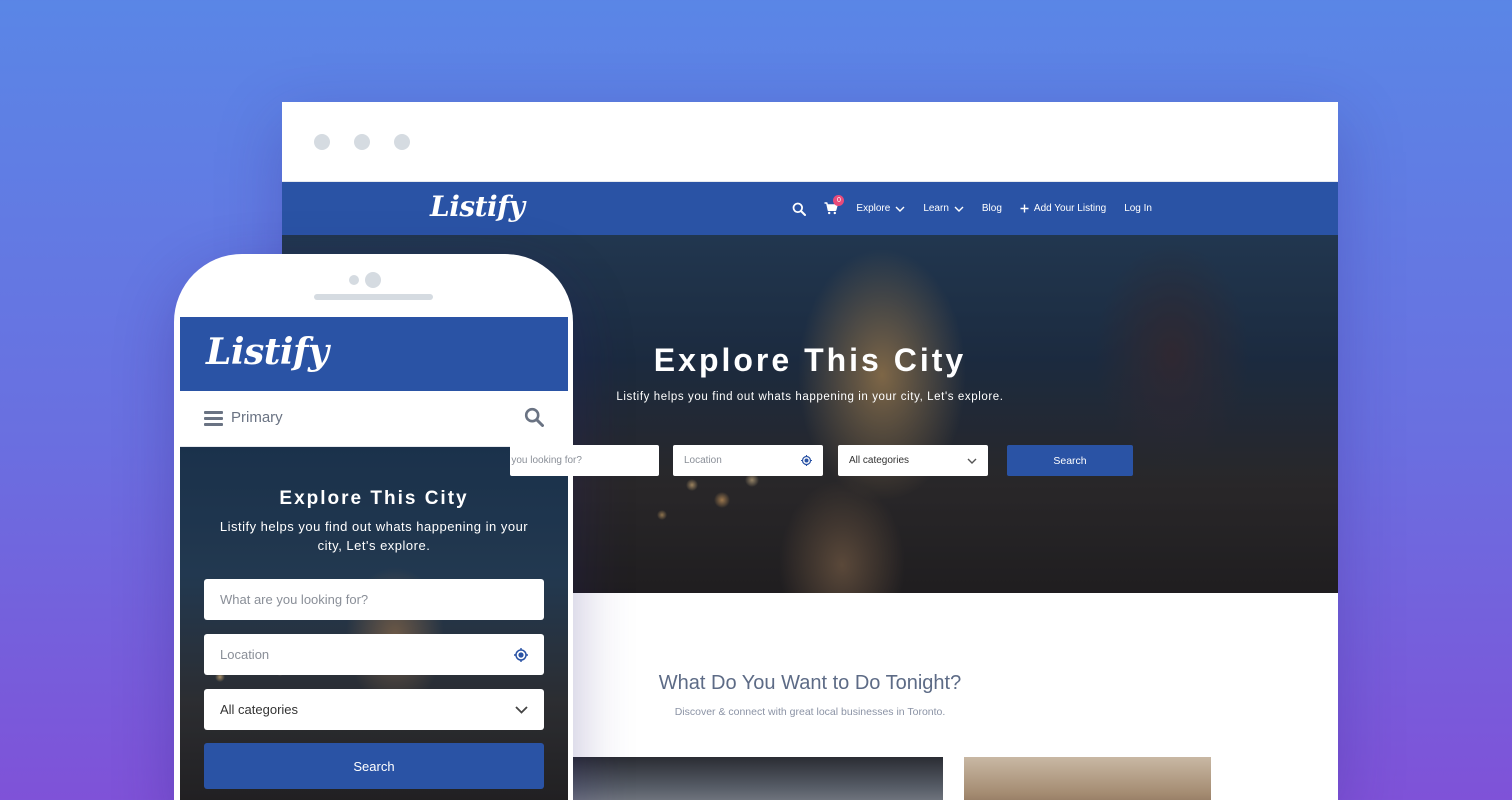 The width and height of the screenshot is (1512, 800). I want to click on hero-title: Explore This City, so click(810, 360).